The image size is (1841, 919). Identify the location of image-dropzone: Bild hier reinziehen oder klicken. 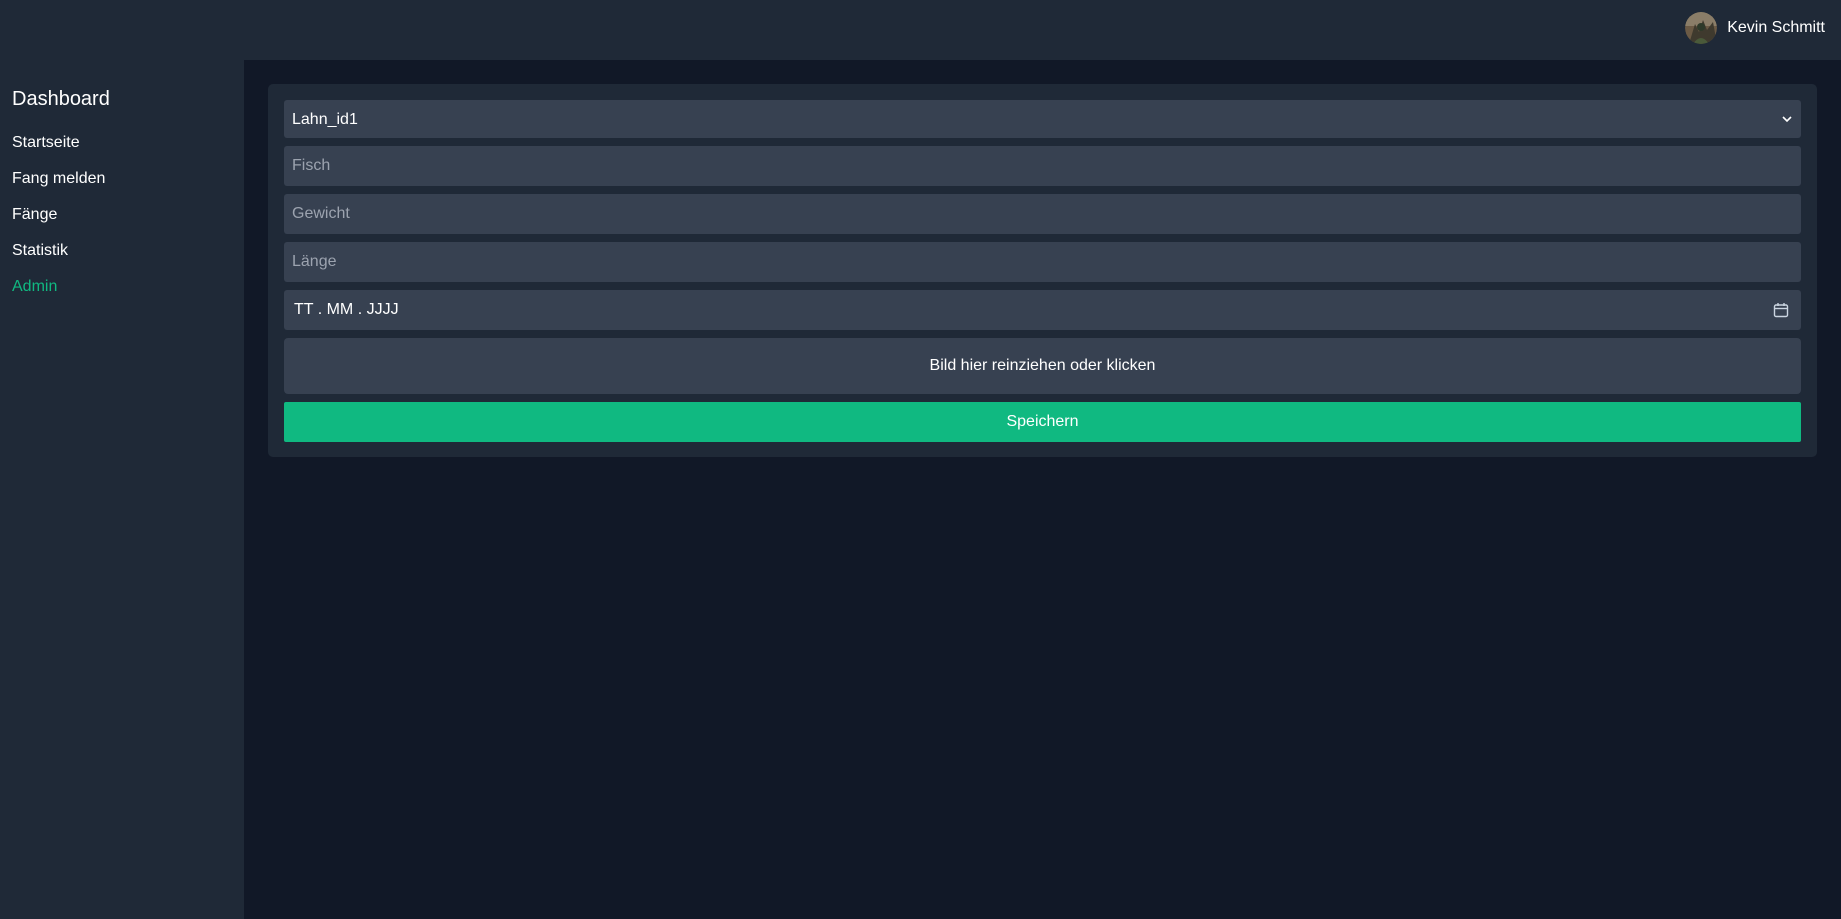
(1042, 366).